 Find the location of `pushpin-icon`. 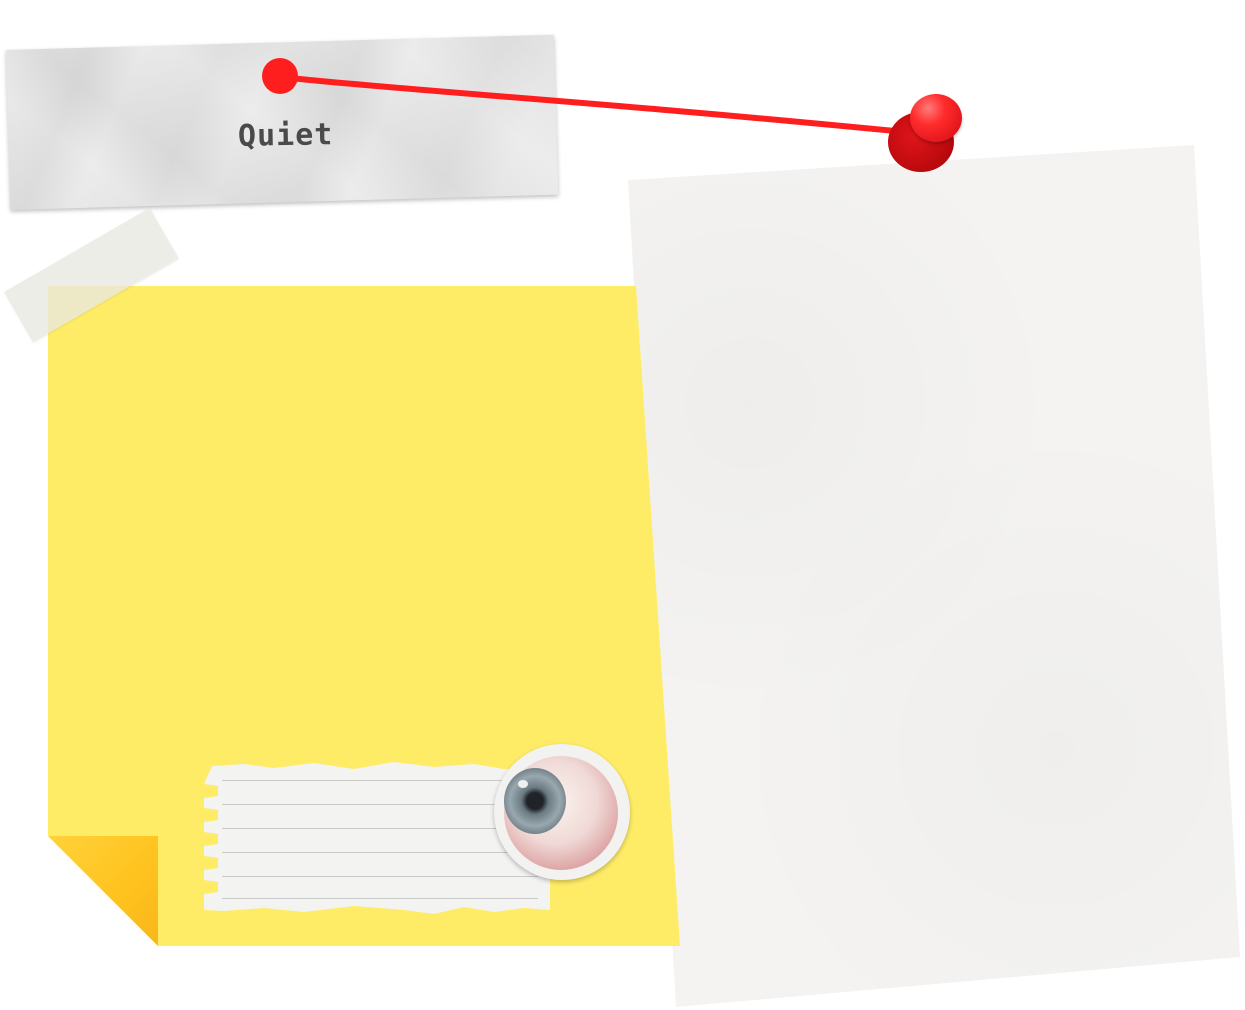

pushpin-icon is located at coordinates (936, 118).